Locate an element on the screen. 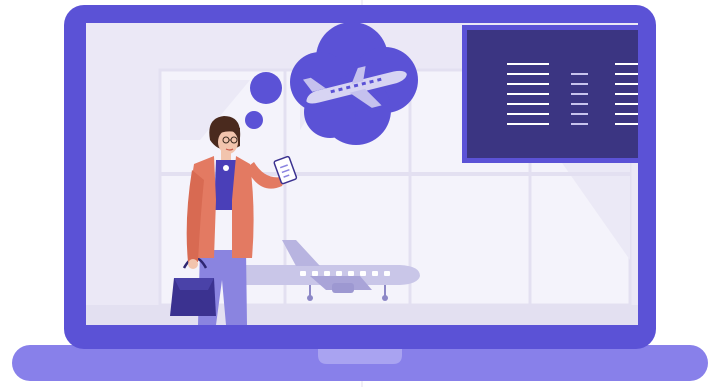 The height and width of the screenshot is (387, 720). laptop-base is located at coordinates (360, 363).